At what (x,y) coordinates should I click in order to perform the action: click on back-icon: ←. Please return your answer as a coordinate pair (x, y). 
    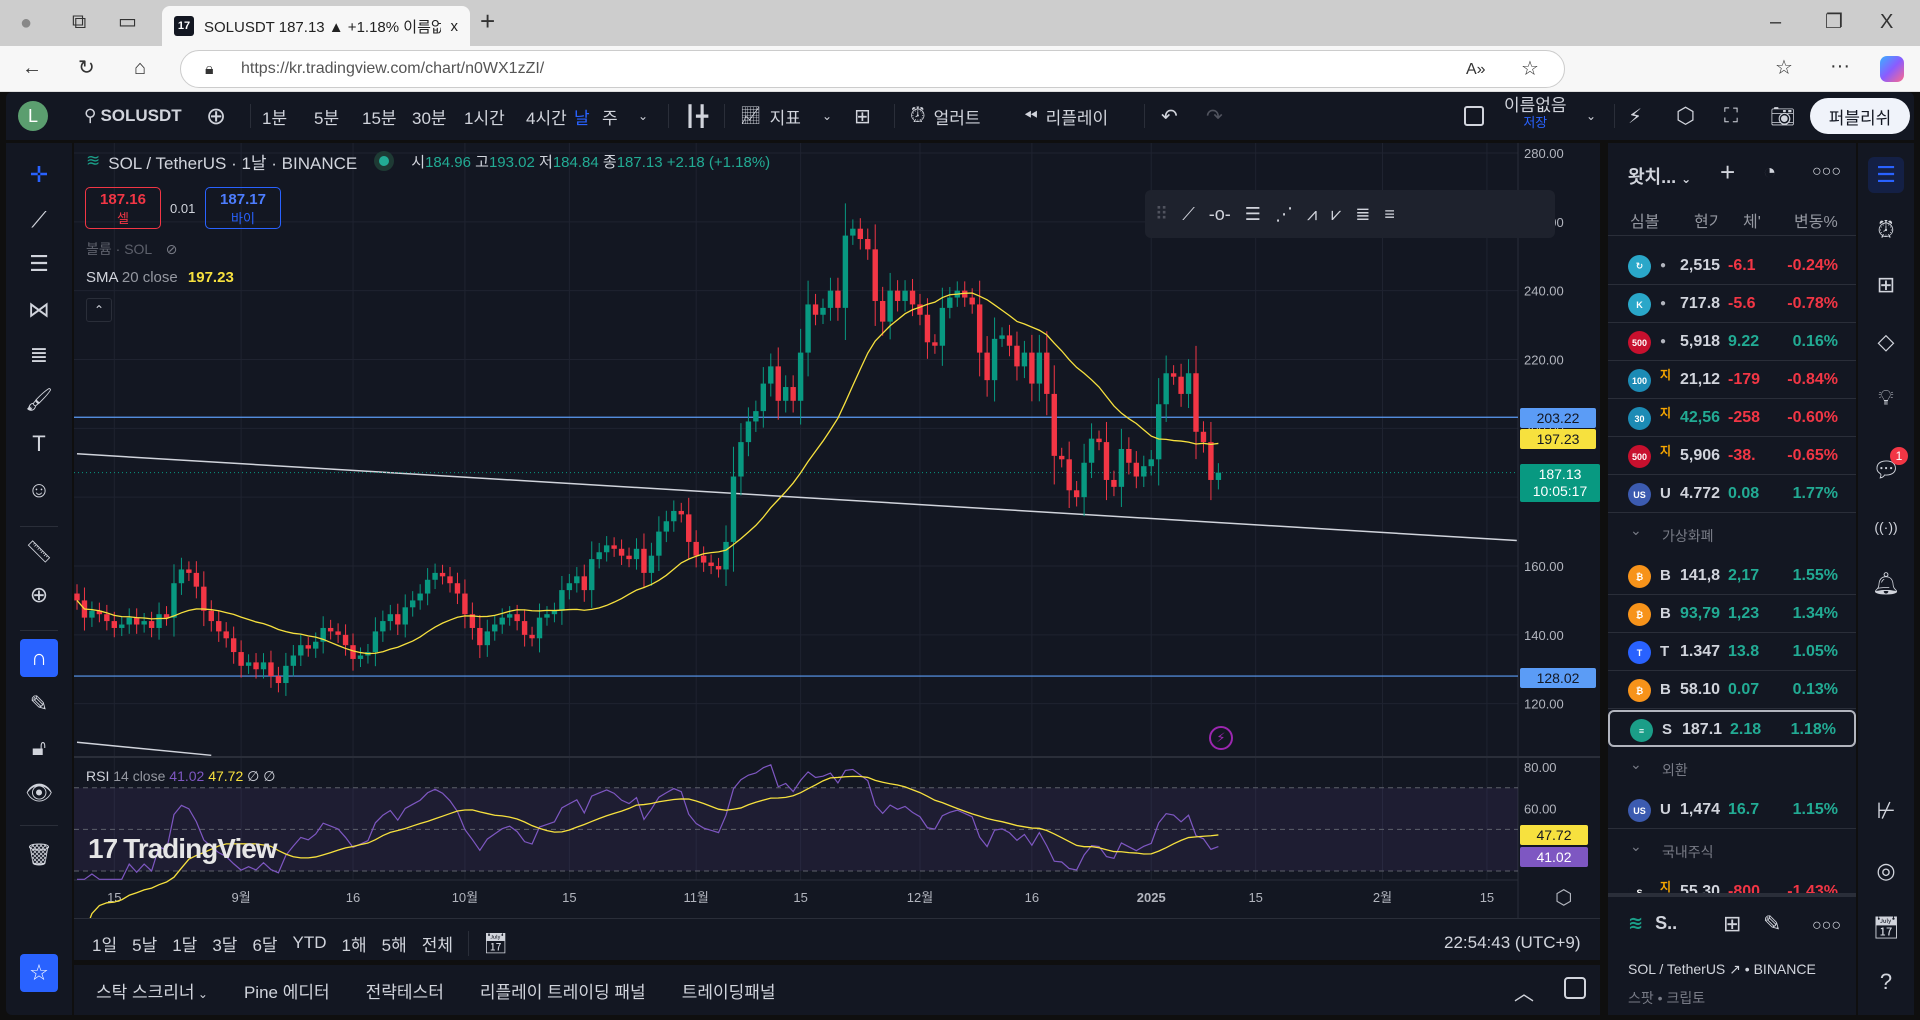
    Looking at the image, I should click on (32, 68).